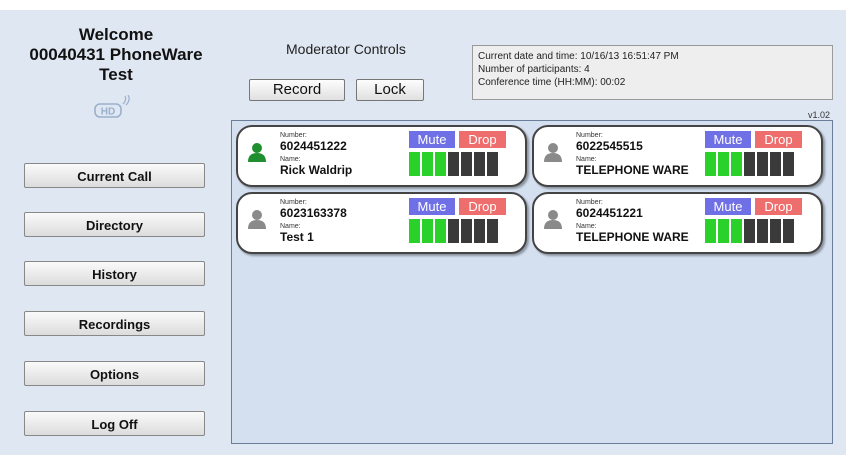 The image size is (846, 455). I want to click on participant-number: 6024451221, so click(609, 213).